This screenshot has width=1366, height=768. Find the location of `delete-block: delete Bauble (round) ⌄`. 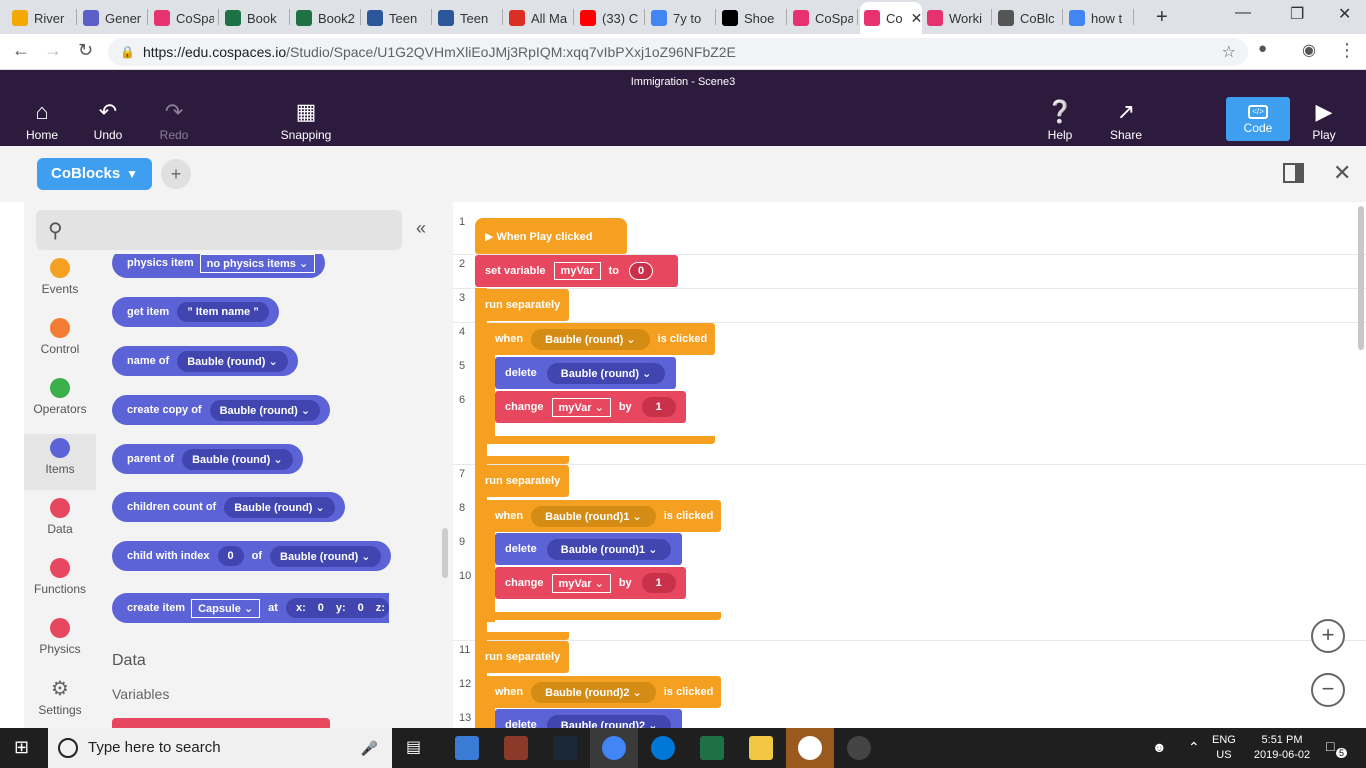

delete-block: delete Bauble (round) ⌄ is located at coordinates (585, 373).